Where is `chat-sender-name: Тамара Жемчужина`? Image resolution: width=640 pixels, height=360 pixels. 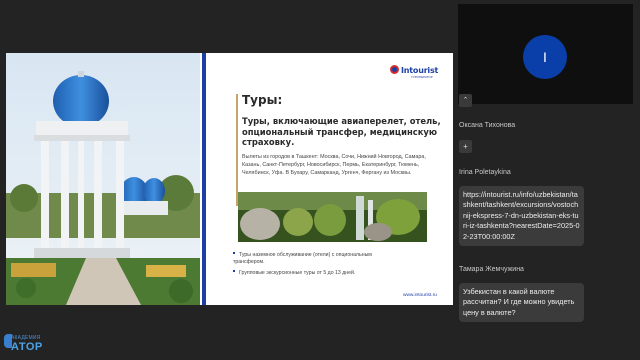
chat-sender-name: Тамара Жемчужина is located at coordinates (491, 269).